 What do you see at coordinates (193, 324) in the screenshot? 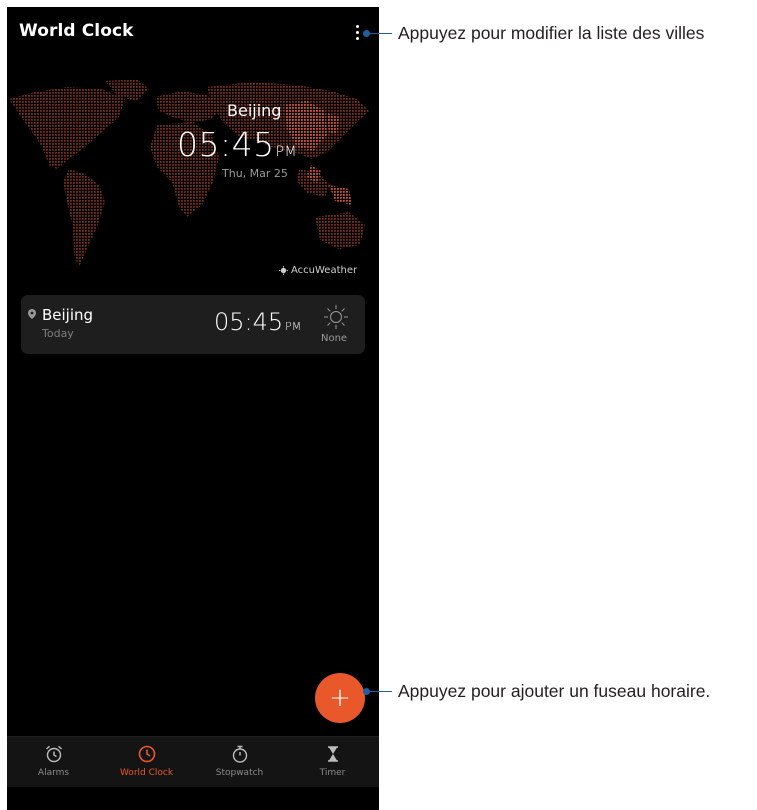
I see `city-card-beijing: Beijing Today 05:45 PM None` at bounding box center [193, 324].